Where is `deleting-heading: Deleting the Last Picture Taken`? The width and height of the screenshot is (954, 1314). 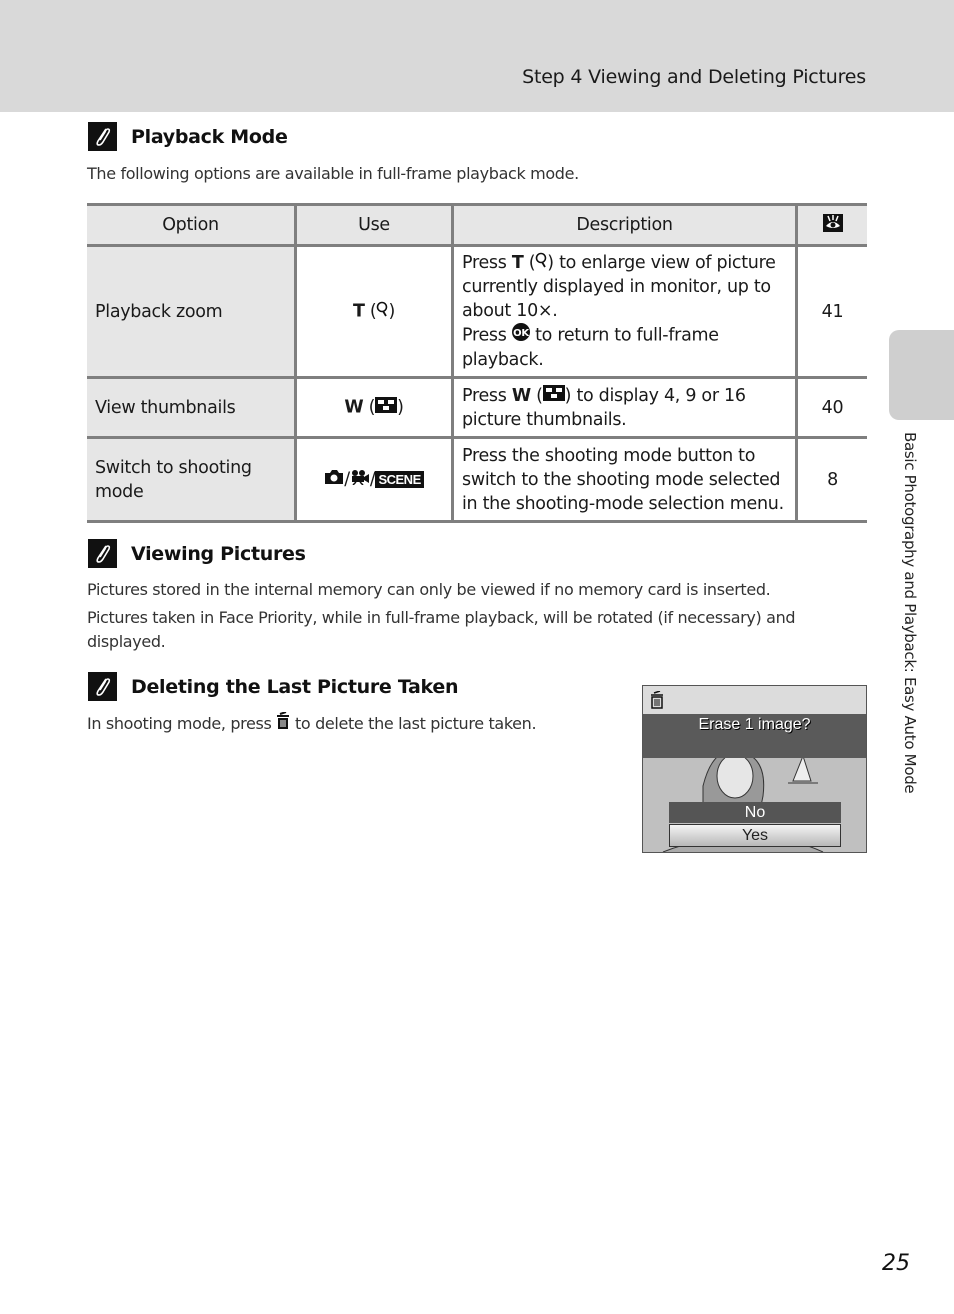
deleting-heading: Deleting the Last Picture Taken is located at coordinates (273, 686).